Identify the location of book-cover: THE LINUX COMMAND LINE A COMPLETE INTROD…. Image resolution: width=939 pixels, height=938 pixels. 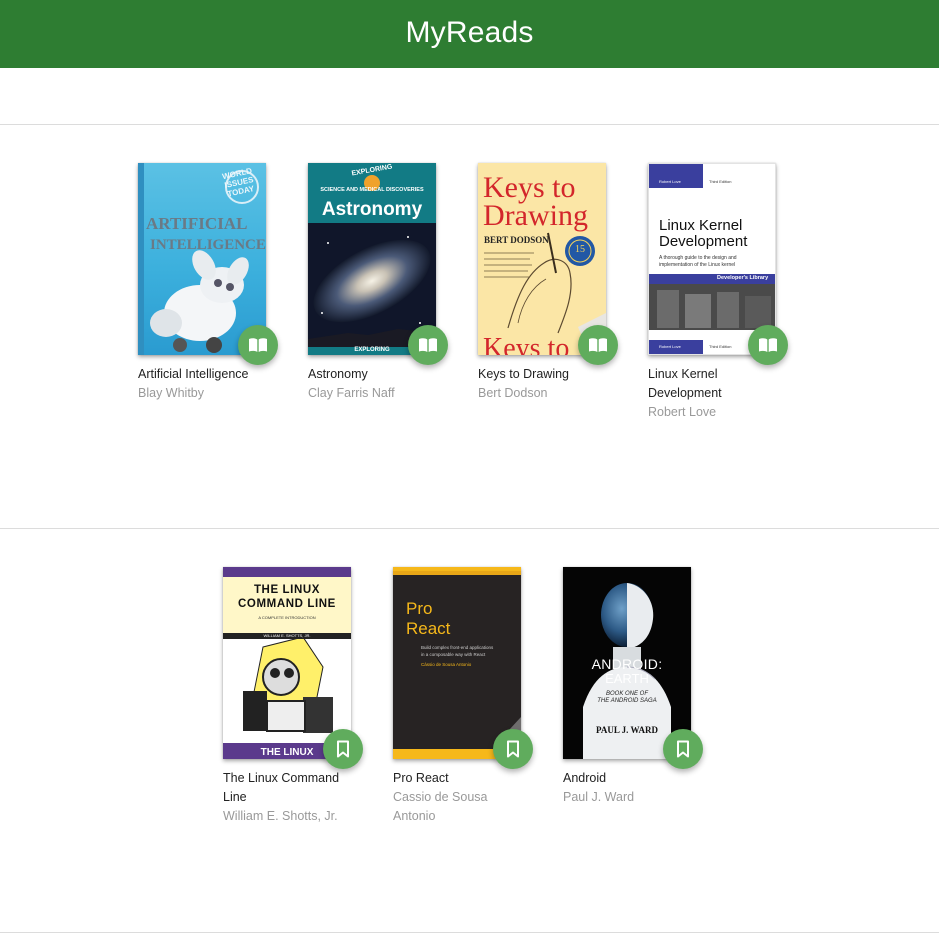
(287, 663).